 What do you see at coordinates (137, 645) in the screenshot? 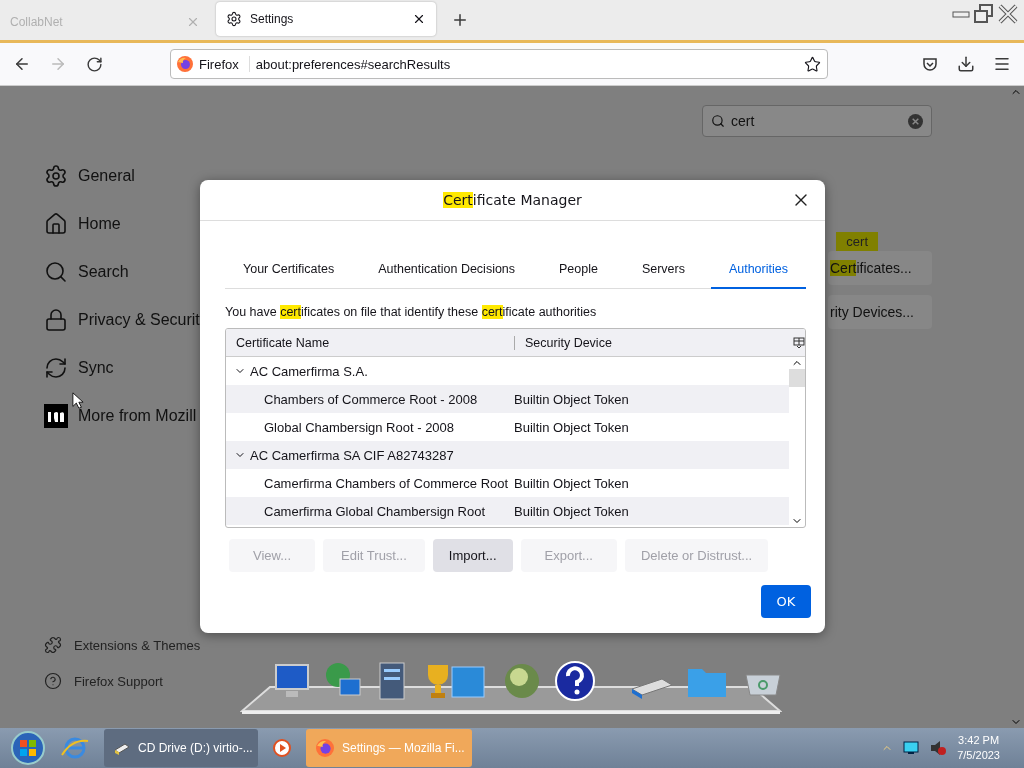
I see `sidebar-label: Extensions & Themes` at bounding box center [137, 645].